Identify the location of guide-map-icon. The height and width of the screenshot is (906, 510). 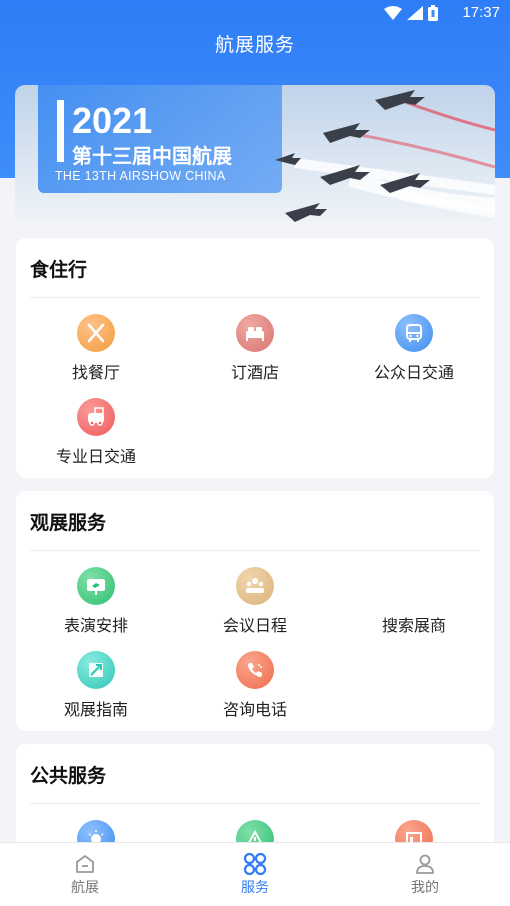
(96, 670).